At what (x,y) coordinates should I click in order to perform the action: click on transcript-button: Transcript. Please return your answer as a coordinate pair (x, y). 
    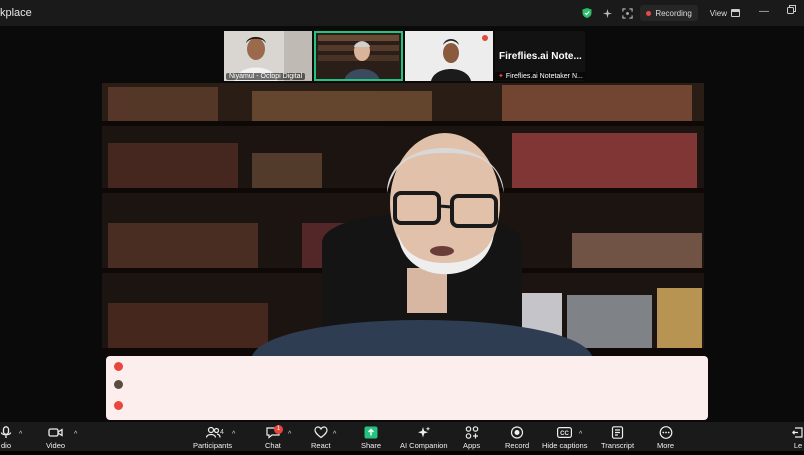
    Looking at the image, I should click on (617, 438).